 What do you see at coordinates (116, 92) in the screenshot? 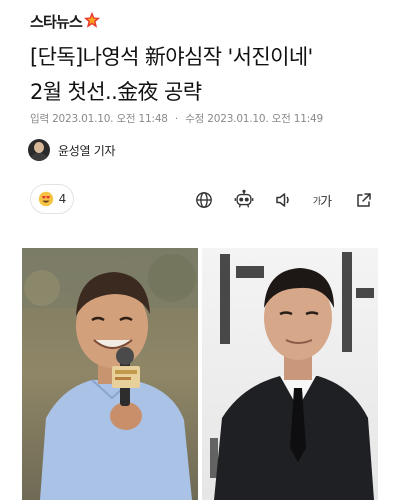
I see `headline-line-2: 2월 첫선..金夜 공략` at bounding box center [116, 92].